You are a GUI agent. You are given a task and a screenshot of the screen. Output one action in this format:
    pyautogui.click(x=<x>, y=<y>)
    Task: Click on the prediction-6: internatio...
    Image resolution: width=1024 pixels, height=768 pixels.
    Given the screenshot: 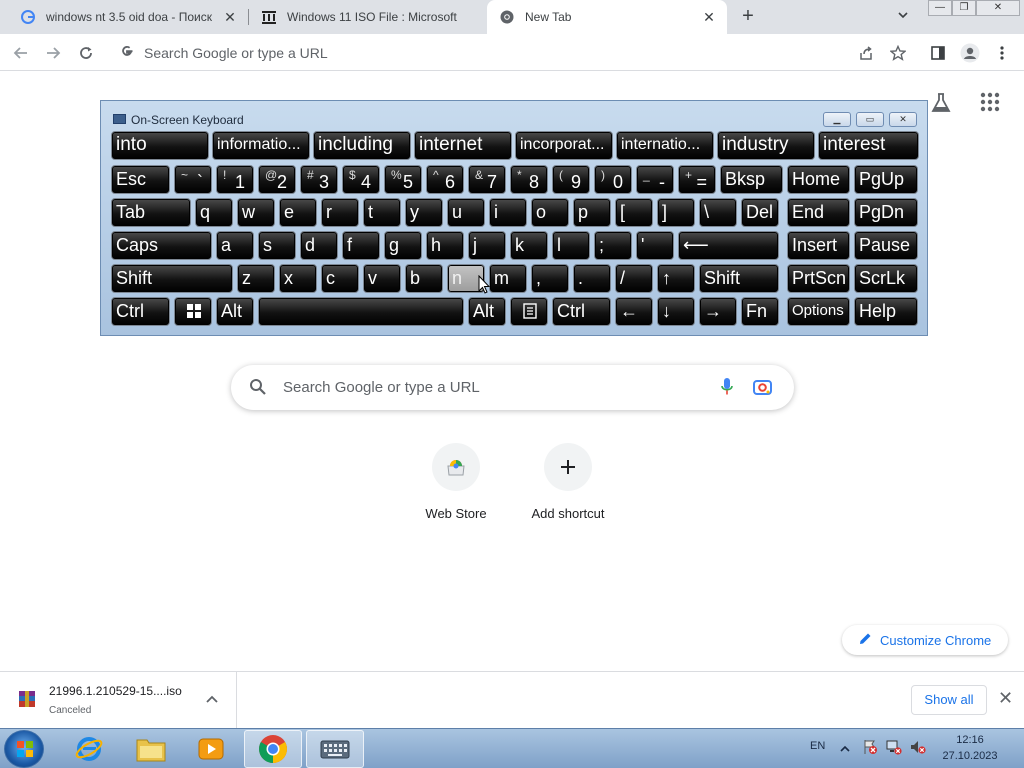 What is the action you would take?
    pyautogui.click(x=665, y=145)
    